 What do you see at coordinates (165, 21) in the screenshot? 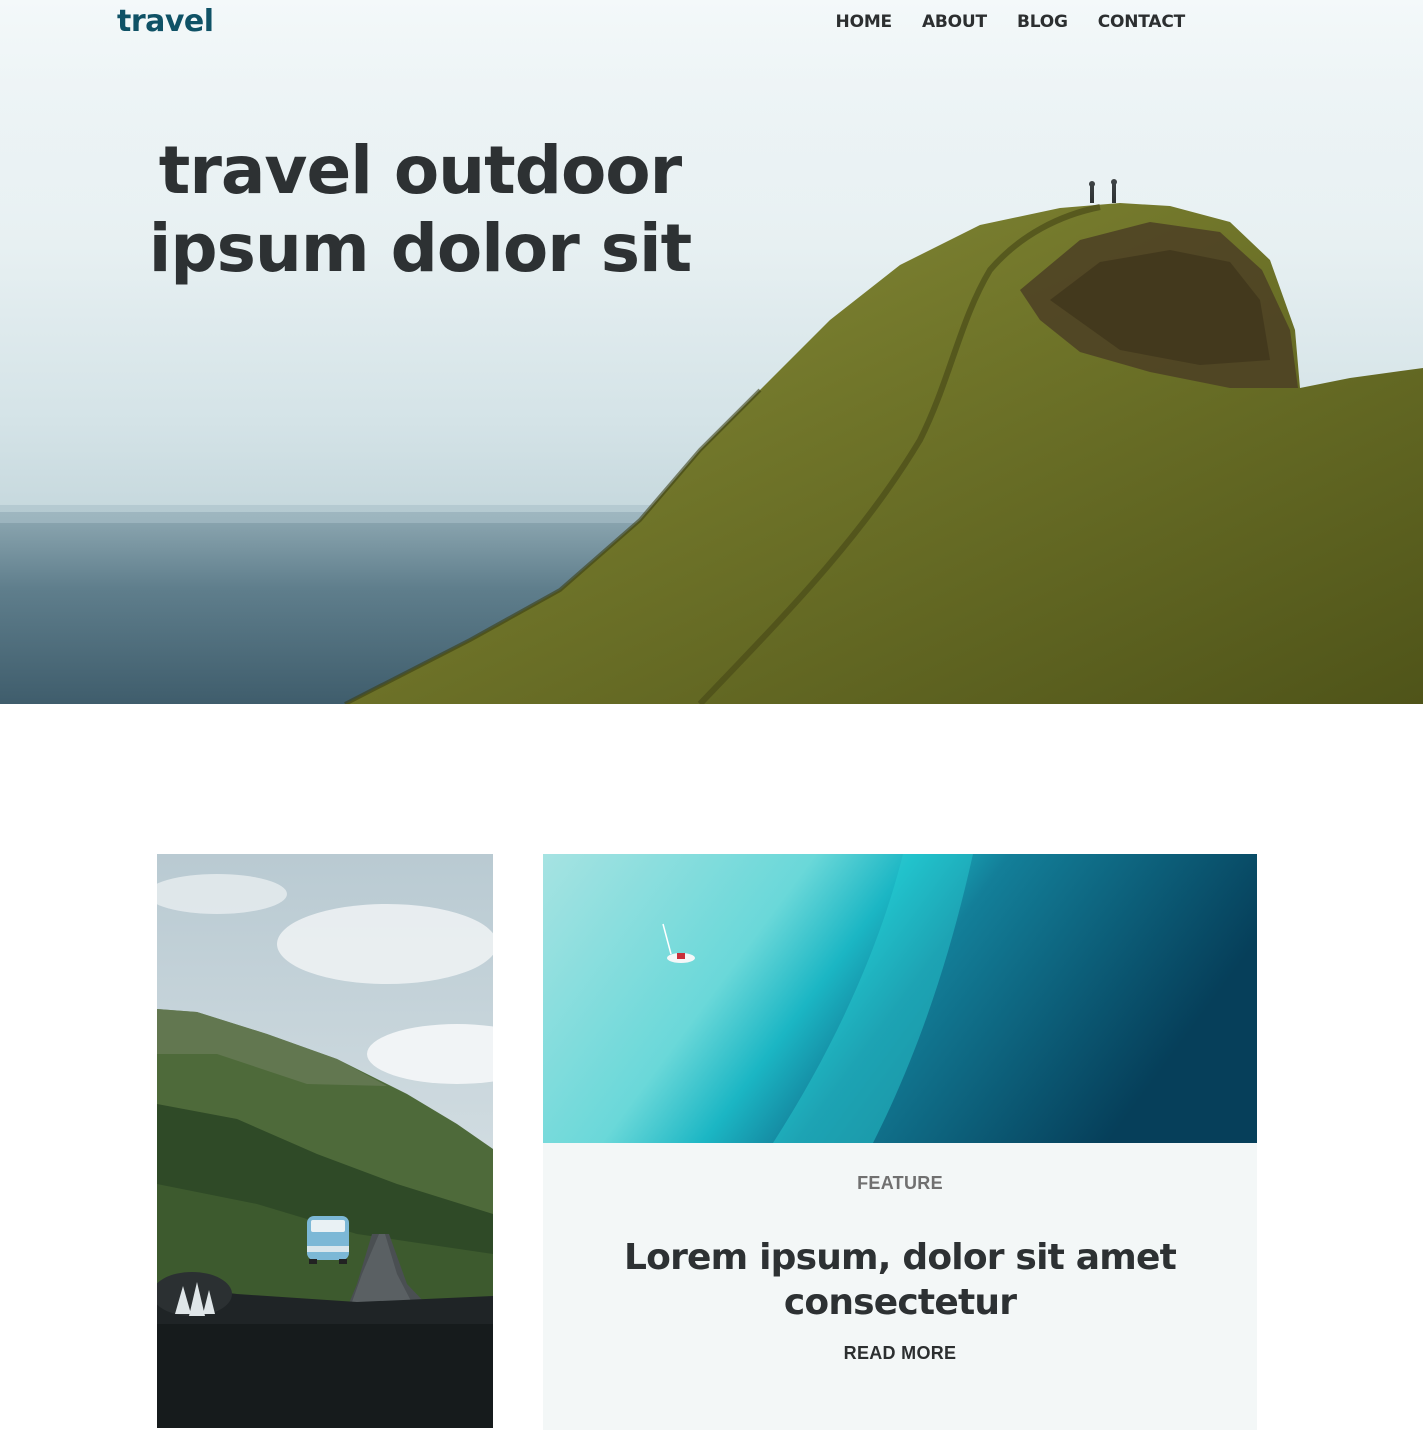
I see `site-logo: travel` at bounding box center [165, 21].